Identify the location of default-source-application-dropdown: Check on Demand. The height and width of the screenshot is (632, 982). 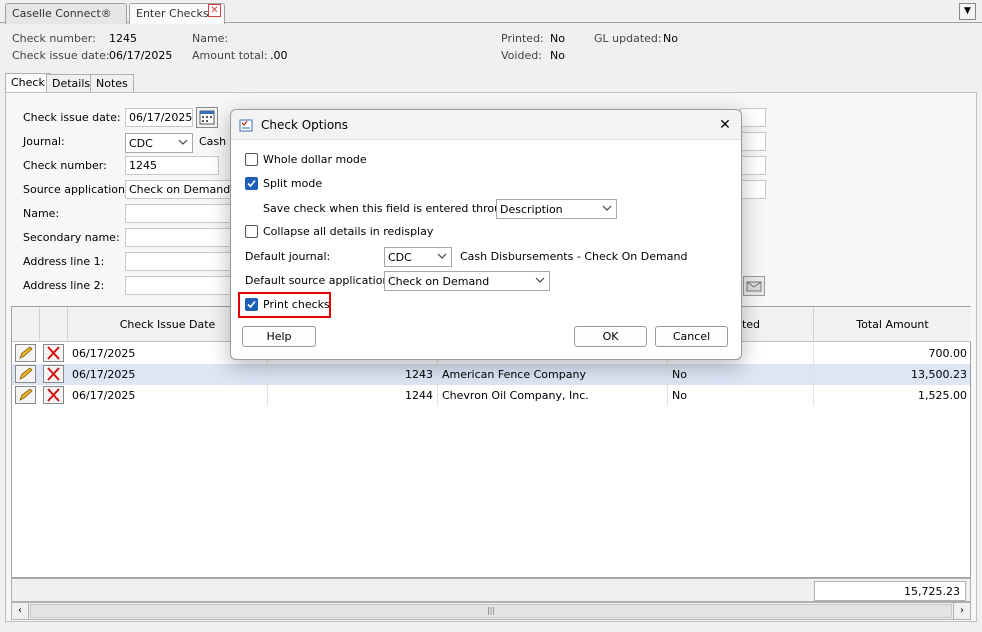
(467, 281).